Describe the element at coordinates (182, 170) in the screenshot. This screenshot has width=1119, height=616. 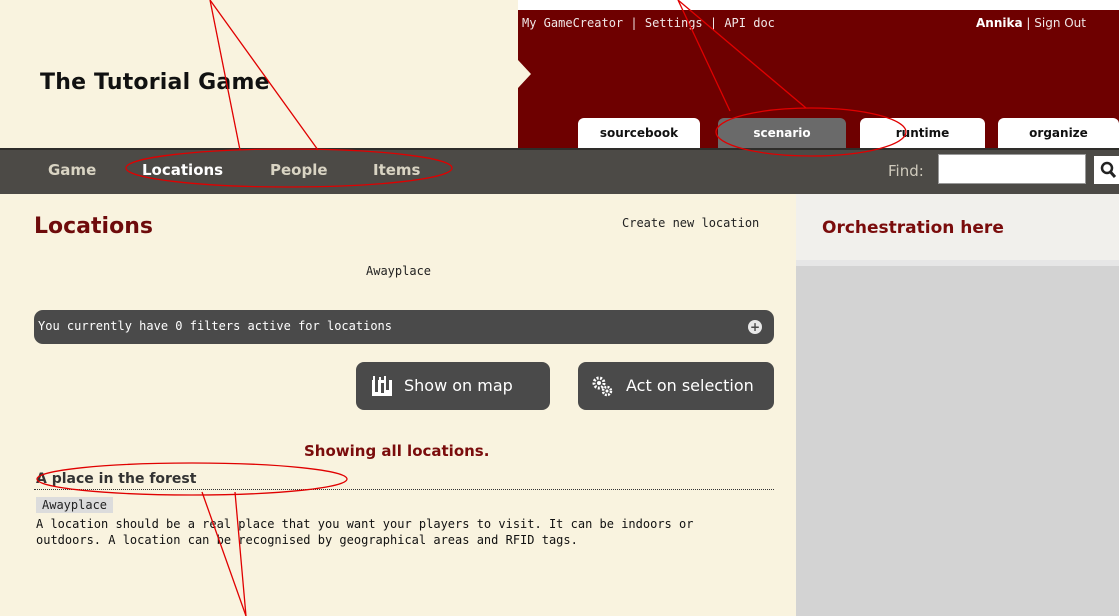
I see `nav-item-locations: Locations` at that location.